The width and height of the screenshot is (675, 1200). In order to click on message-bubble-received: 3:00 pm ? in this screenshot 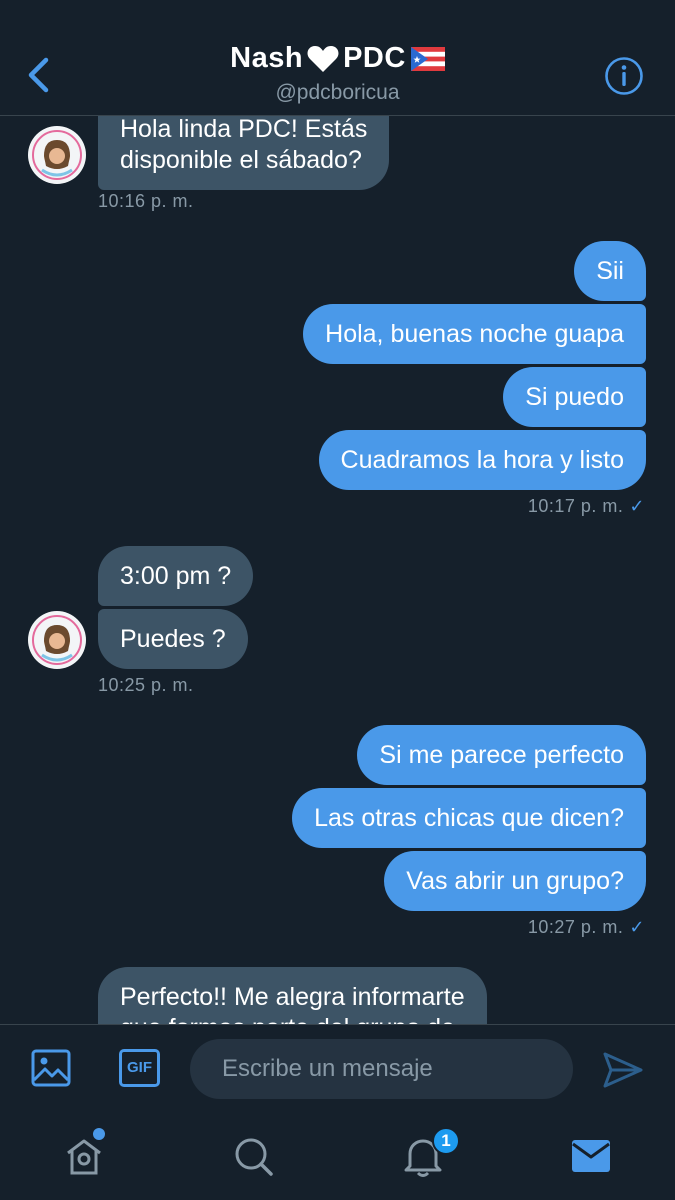, I will do `click(176, 576)`.